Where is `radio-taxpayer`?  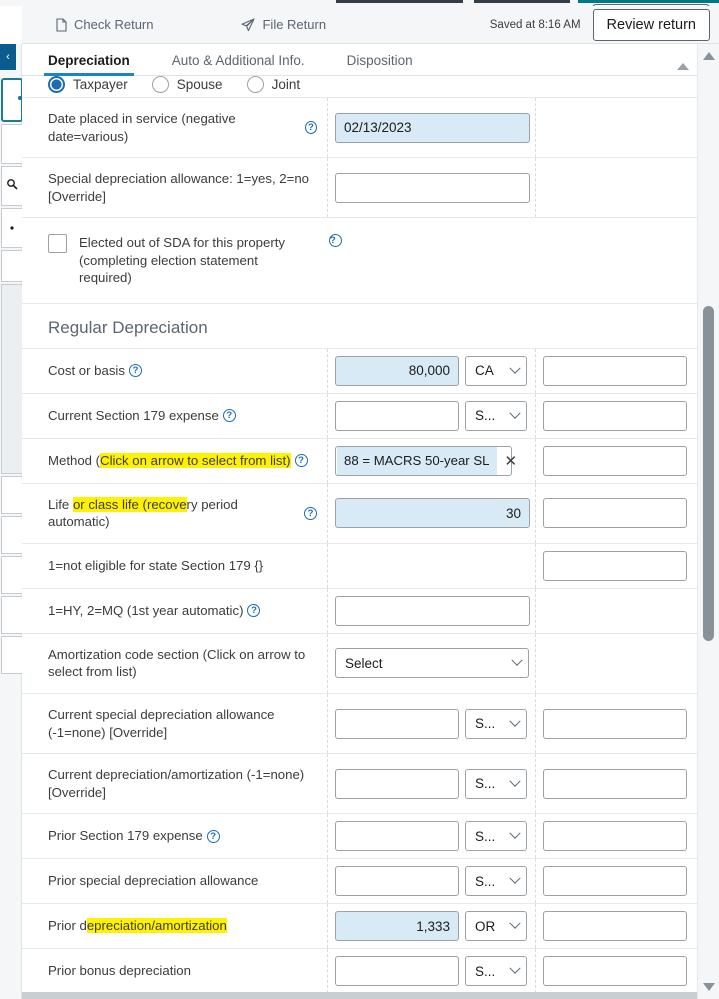 radio-taxpayer is located at coordinates (56, 84).